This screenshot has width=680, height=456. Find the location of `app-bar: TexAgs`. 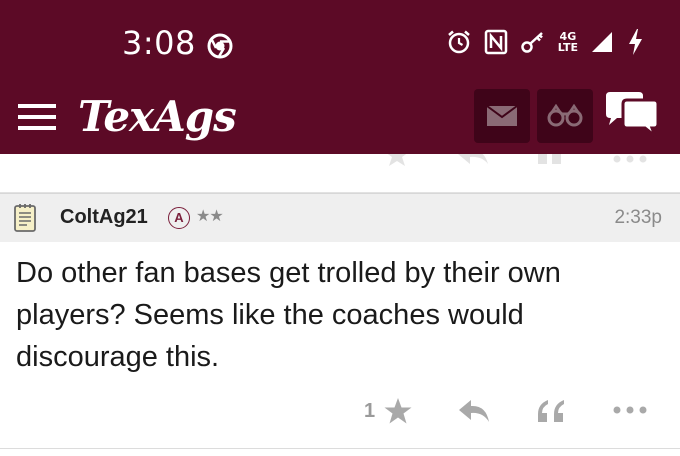

app-bar: TexAgs is located at coordinates (340, 120).